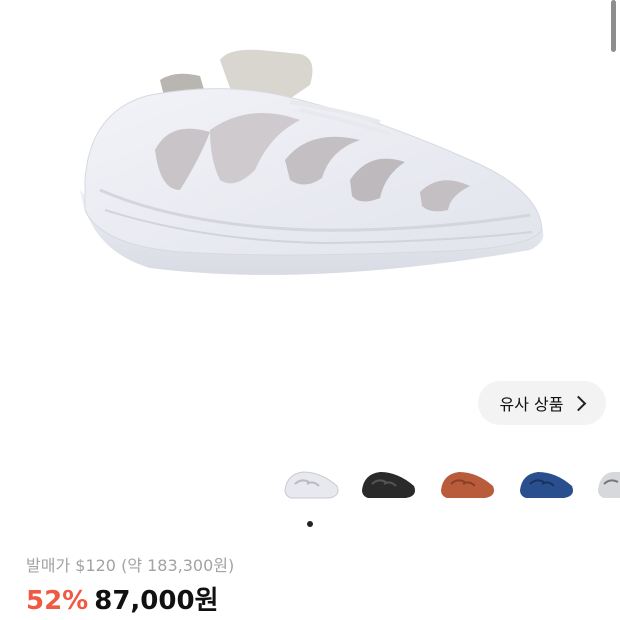 Image resolution: width=620 pixels, height=620 pixels. What do you see at coordinates (48, 565) in the screenshot?
I see `original-price-label: 발매가` at bounding box center [48, 565].